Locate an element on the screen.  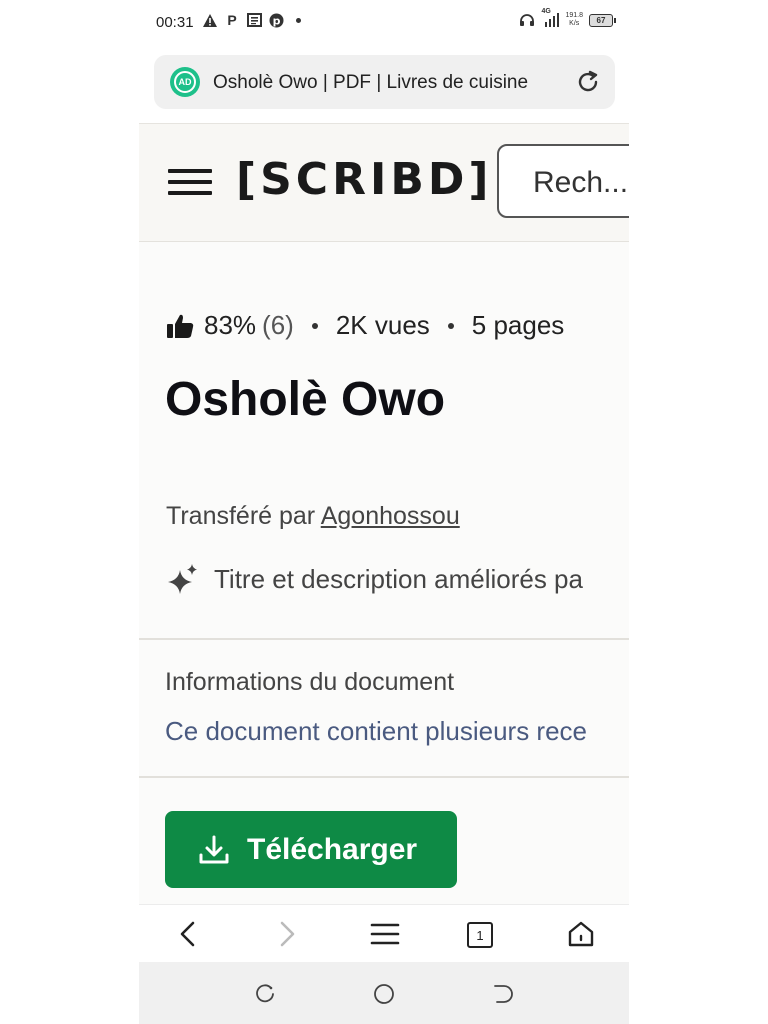
home-icon is located at coordinates (581, 934).